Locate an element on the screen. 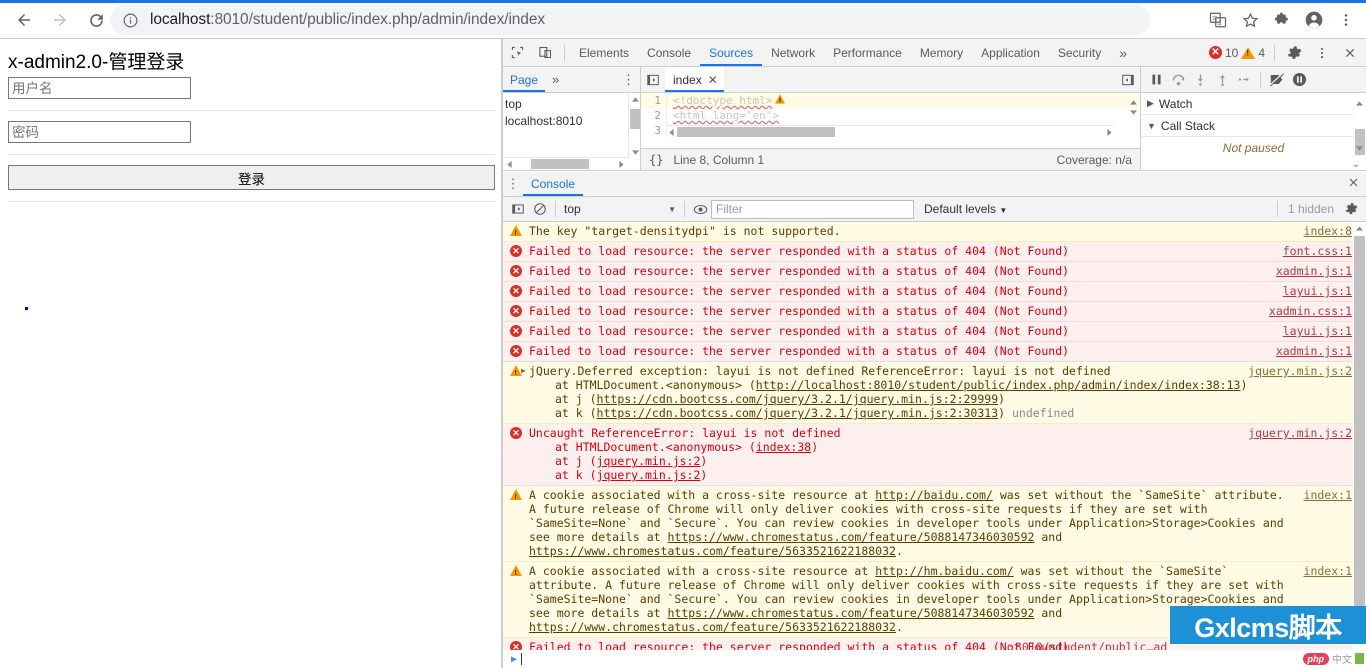 This screenshot has height=668, width=1366. pretty-print-icon: {} is located at coordinates (656, 160).